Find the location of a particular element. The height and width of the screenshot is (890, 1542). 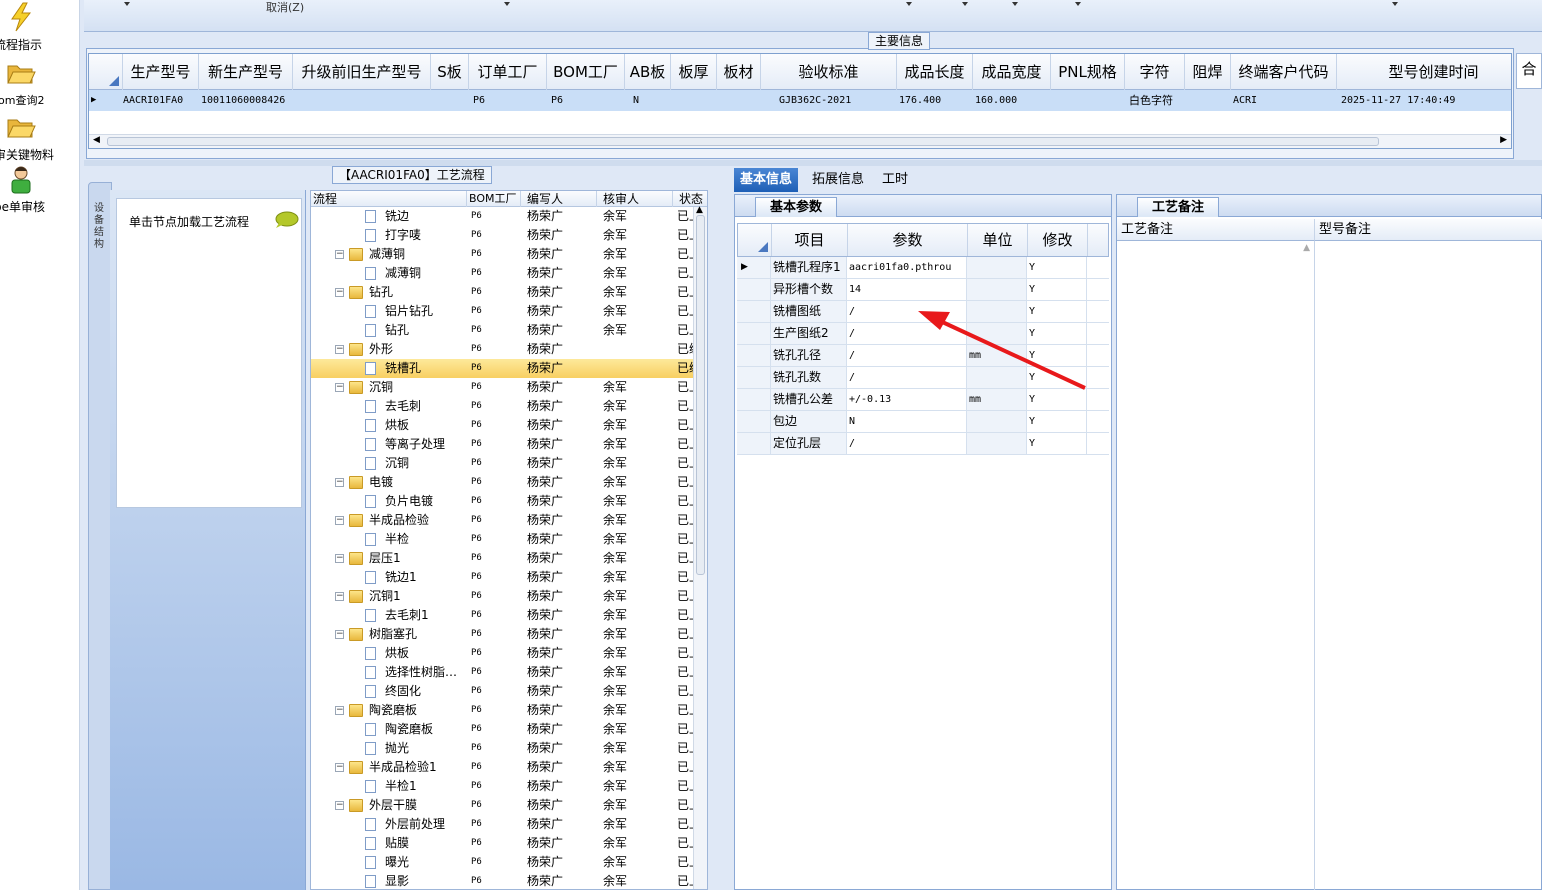

scroll-left-icon: ◀ is located at coordinates (96, 140).